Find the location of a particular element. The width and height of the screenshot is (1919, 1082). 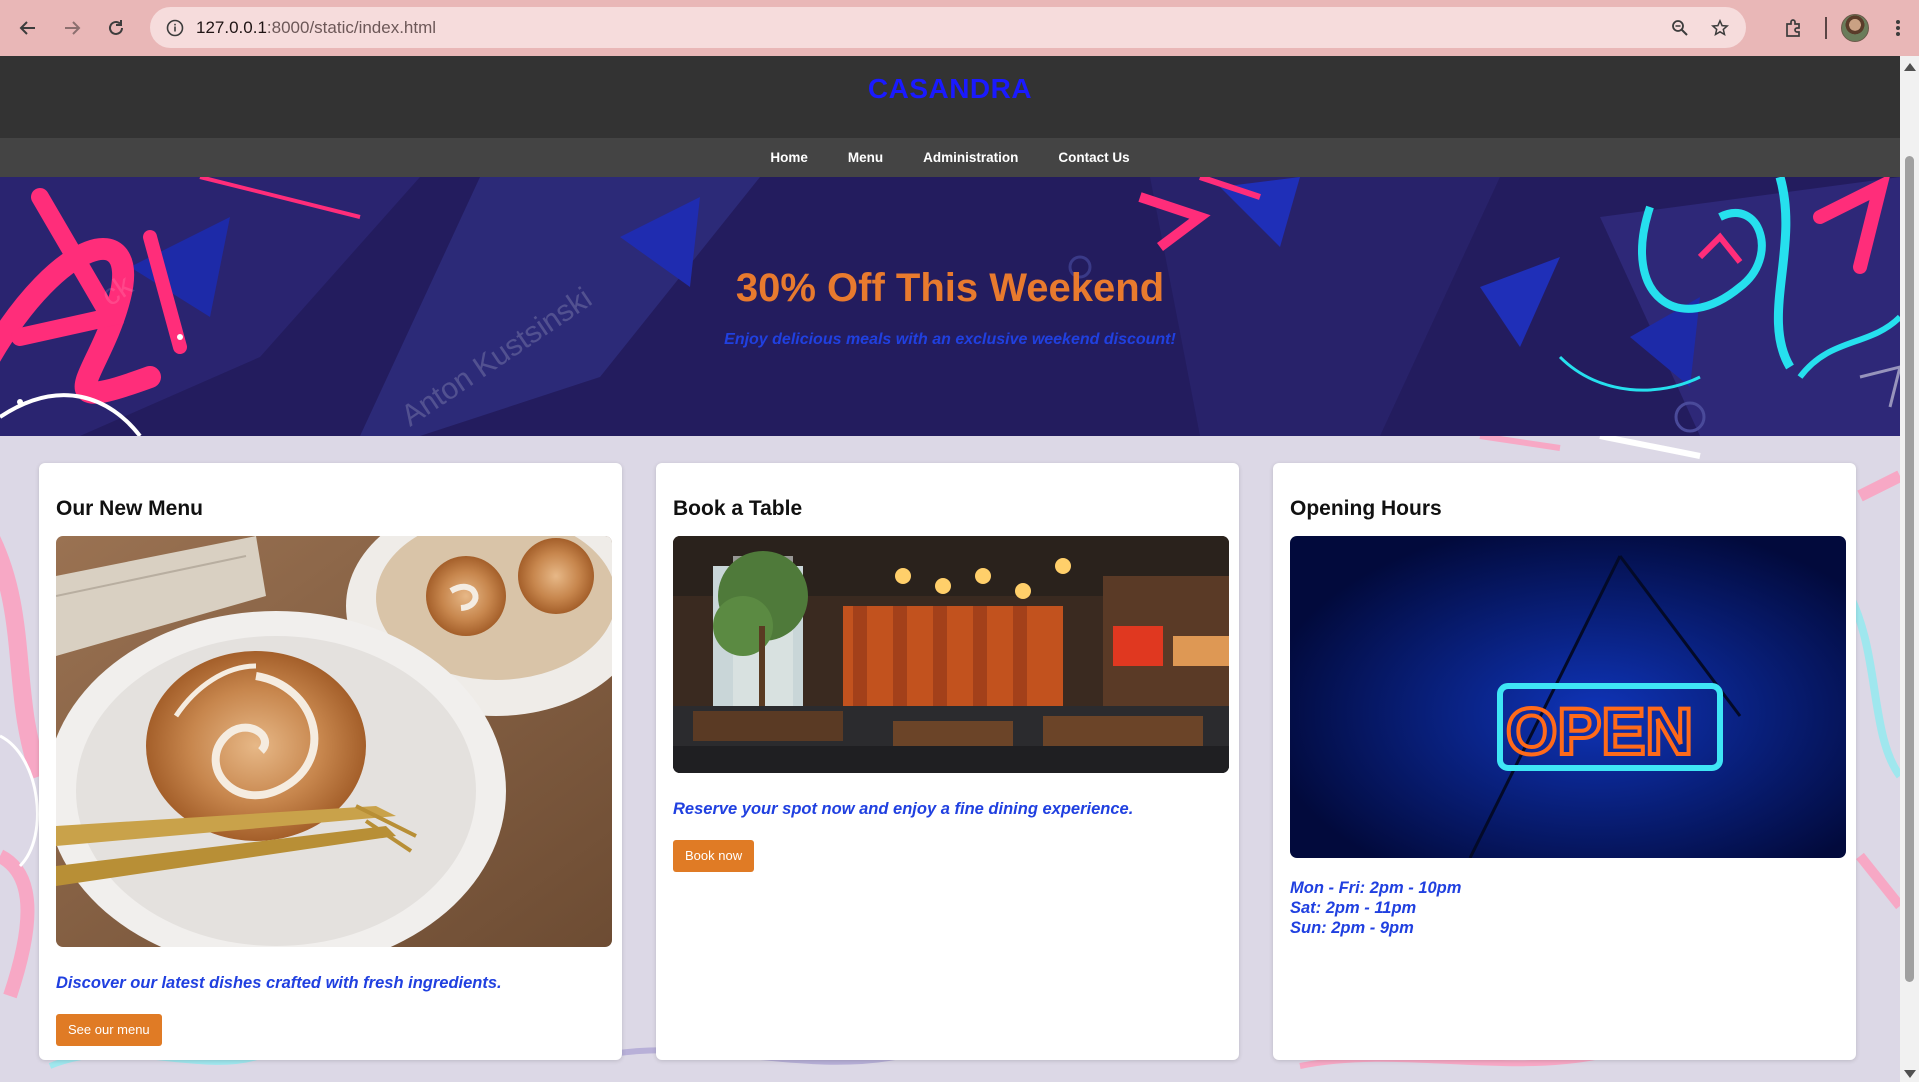

address-bar: 127.0.0.1:8000/static/index.html is located at coordinates (948, 27).